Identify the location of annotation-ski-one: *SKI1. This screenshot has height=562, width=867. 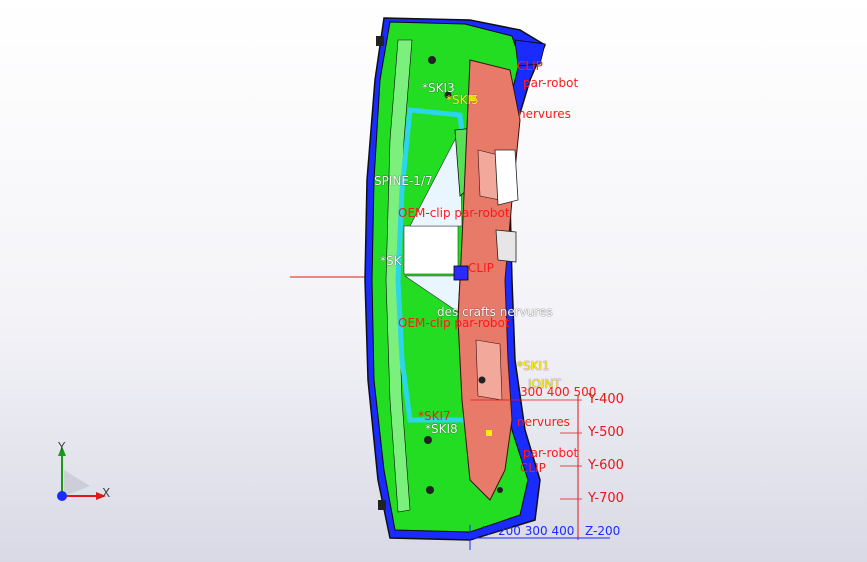
(533, 366).